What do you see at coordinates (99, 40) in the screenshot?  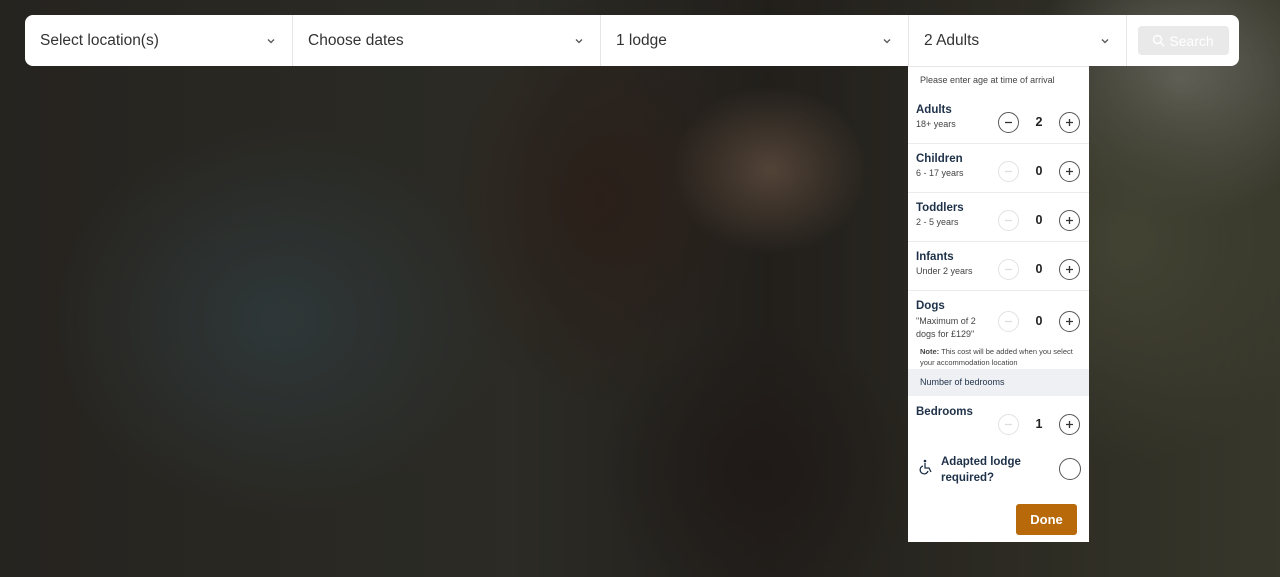 I see `location-select-label: Select location(s)` at bounding box center [99, 40].